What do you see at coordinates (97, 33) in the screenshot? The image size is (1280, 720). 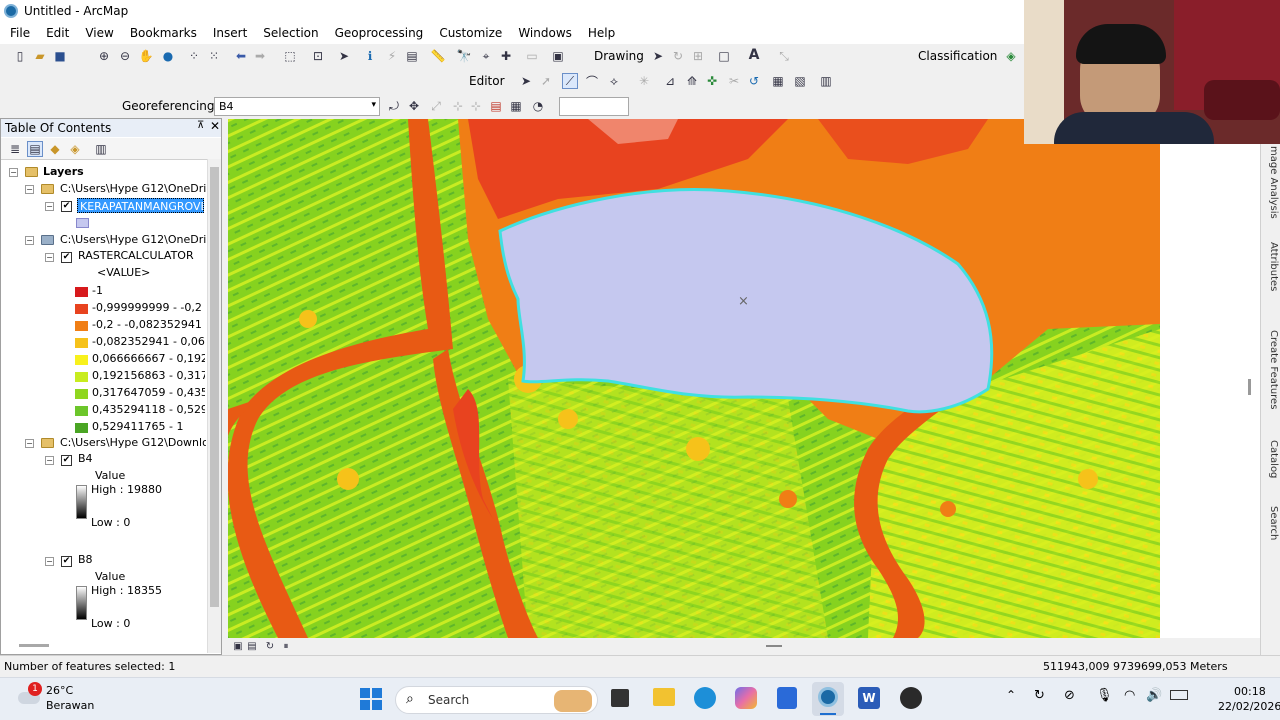 I see `menu-view: View` at bounding box center [97, 33].